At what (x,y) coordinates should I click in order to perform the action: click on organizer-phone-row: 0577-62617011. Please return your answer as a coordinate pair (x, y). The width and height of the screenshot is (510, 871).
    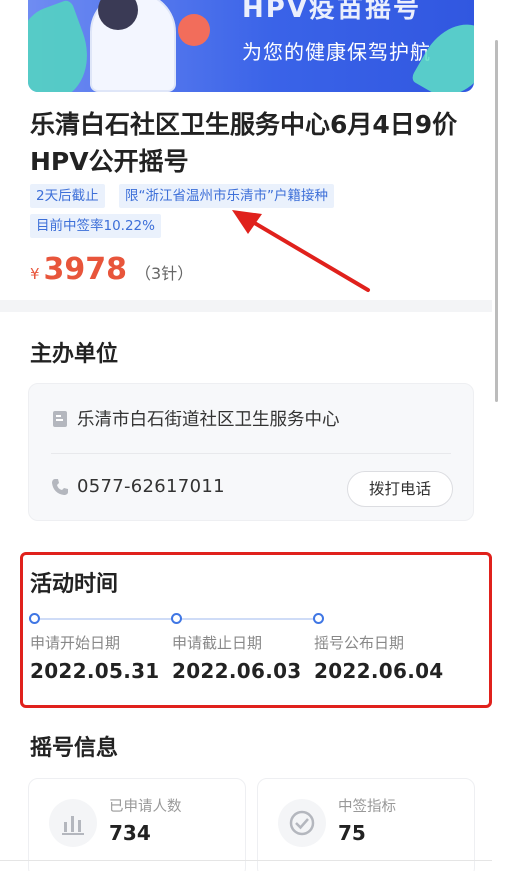
    Looking at the image, I should click on (138, 486).